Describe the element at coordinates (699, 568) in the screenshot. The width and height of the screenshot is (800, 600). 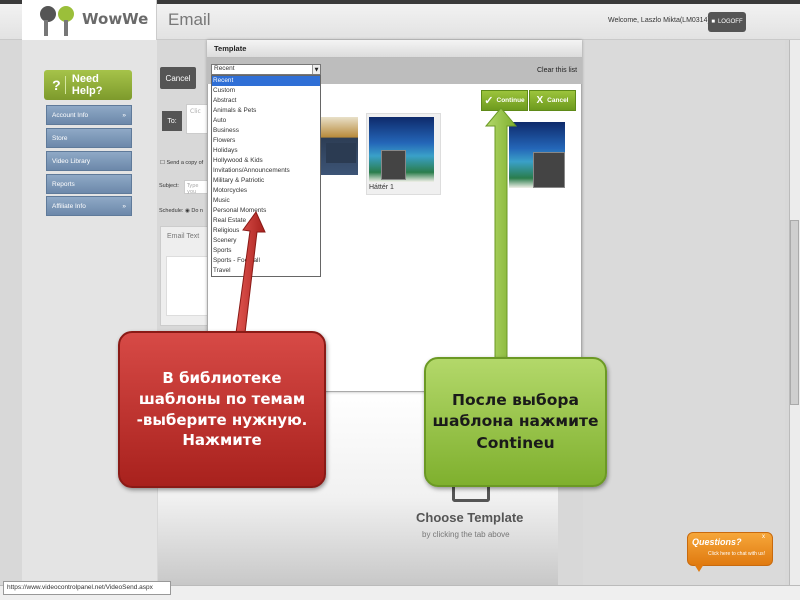
I see `chat-widget-tail` at that location.